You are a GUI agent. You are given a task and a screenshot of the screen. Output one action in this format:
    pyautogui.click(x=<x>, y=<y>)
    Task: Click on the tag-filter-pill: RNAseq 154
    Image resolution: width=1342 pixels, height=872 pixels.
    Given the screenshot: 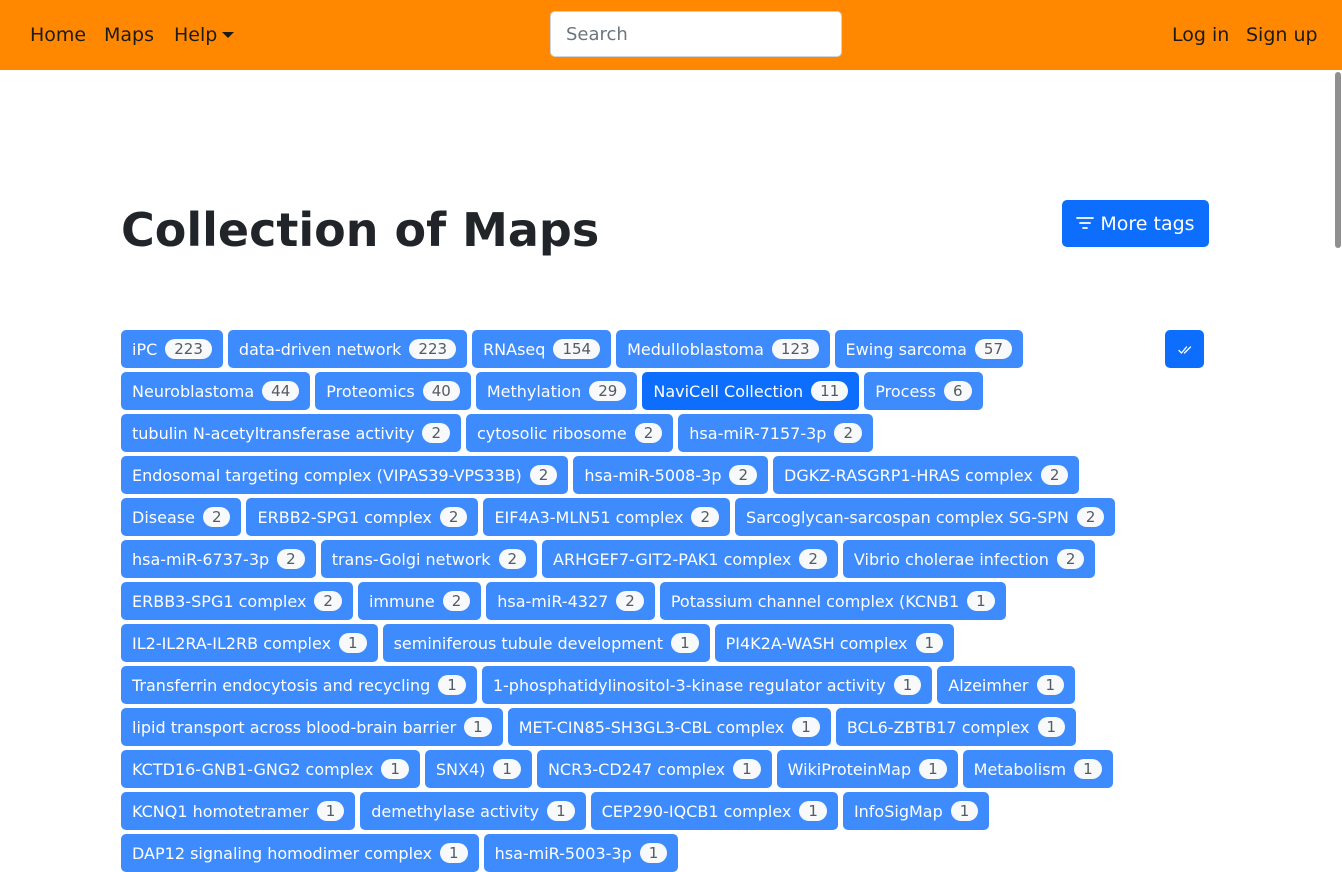 What is the action you would take?
    pyautogui.click(x=542, y=349)
    